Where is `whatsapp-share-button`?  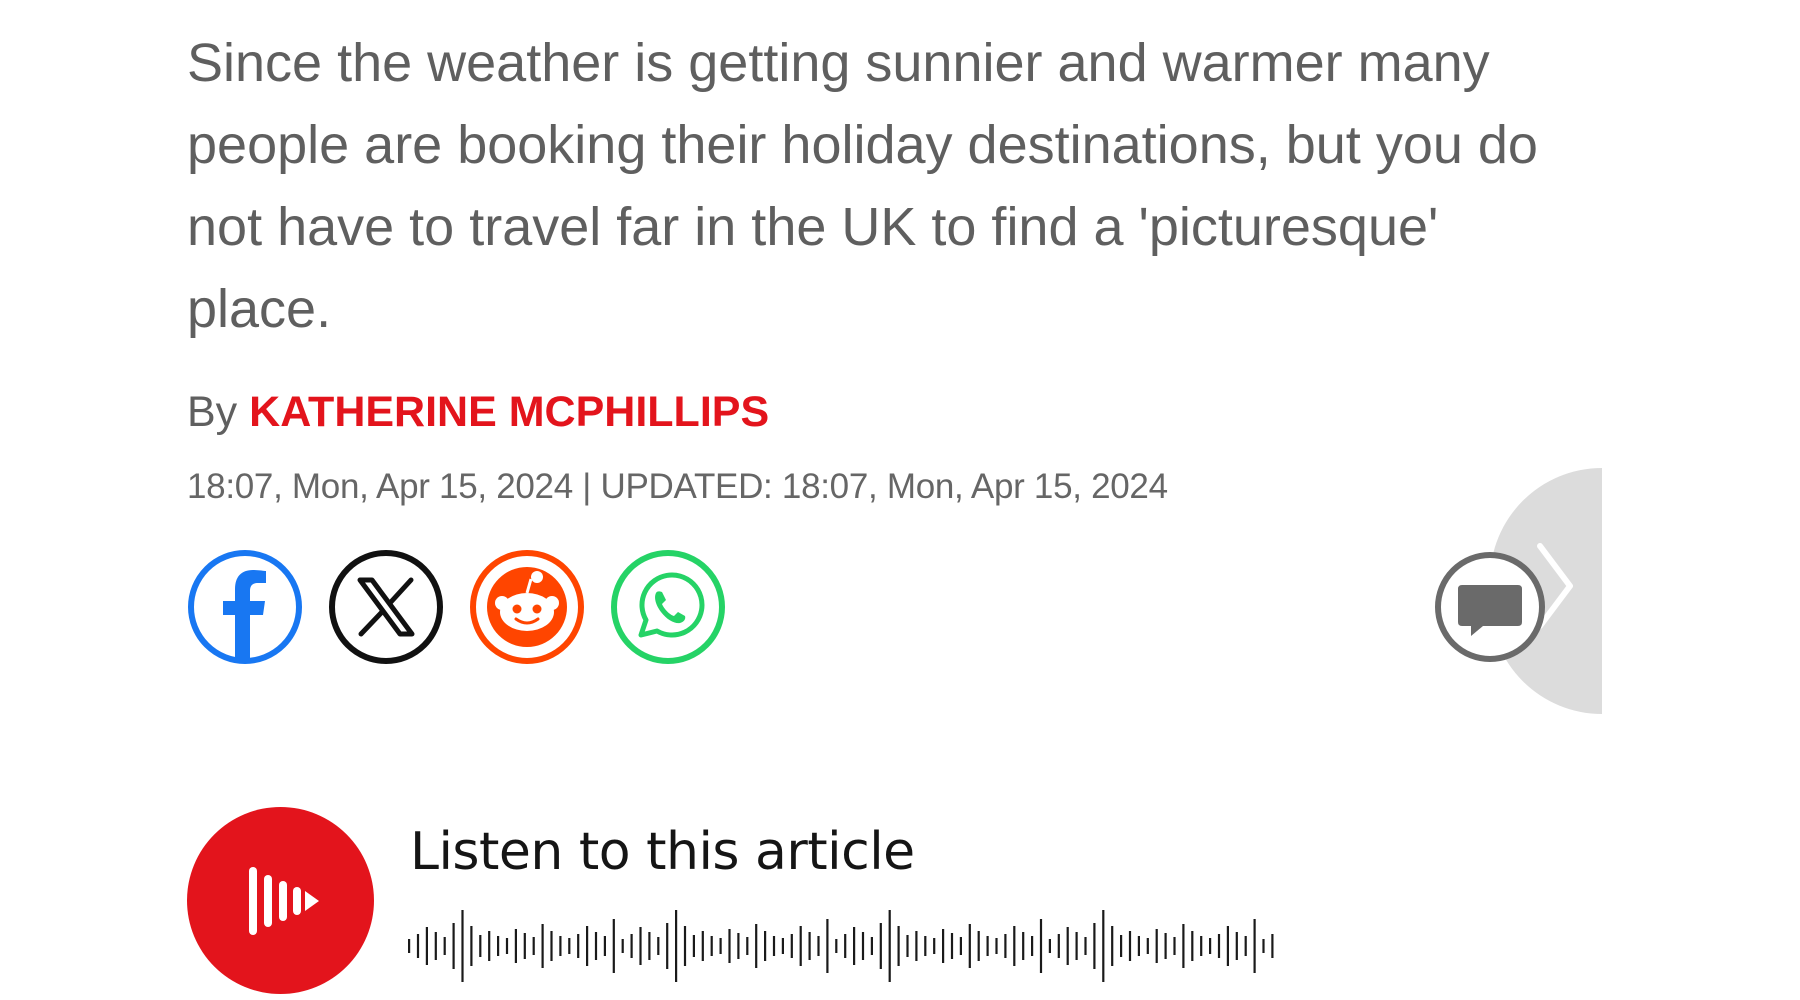 whatsapp-share-button is located at coordinates (668, 607).